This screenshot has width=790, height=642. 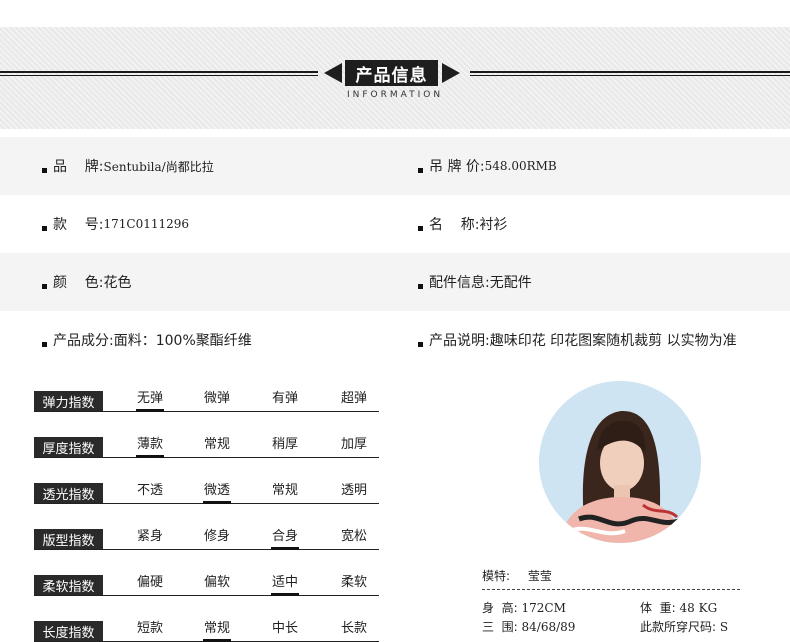 I want to click on index-row-softness: 柔软指数 偏硬 偏软 适中 柔软, so click(x=206, y=582).